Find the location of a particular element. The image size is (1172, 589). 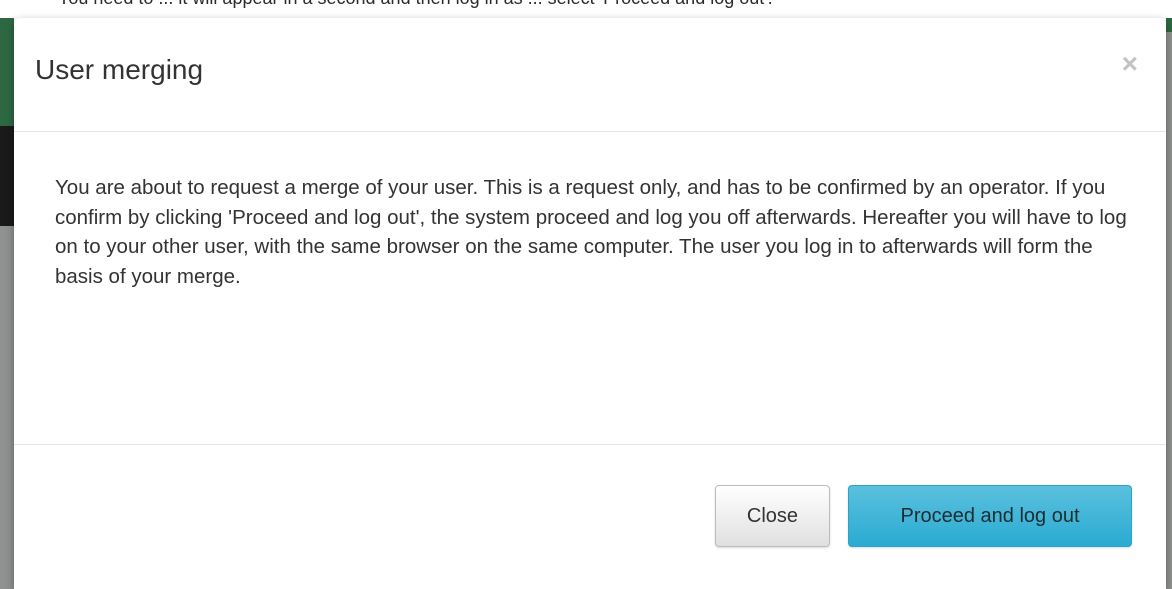

close-button: Close is located at coordinates (772, 516).